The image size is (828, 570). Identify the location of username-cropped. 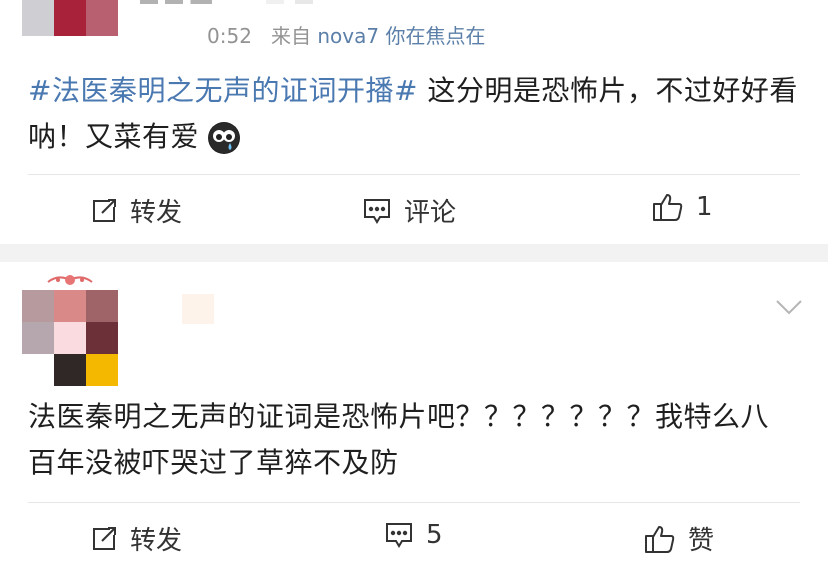
(235, 2).